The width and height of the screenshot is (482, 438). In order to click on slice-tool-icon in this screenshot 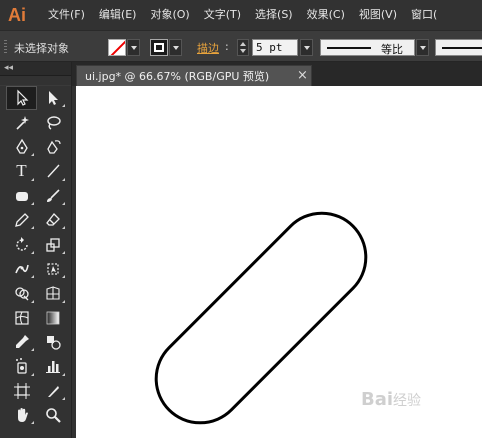, I will do `click(52, 391)`.